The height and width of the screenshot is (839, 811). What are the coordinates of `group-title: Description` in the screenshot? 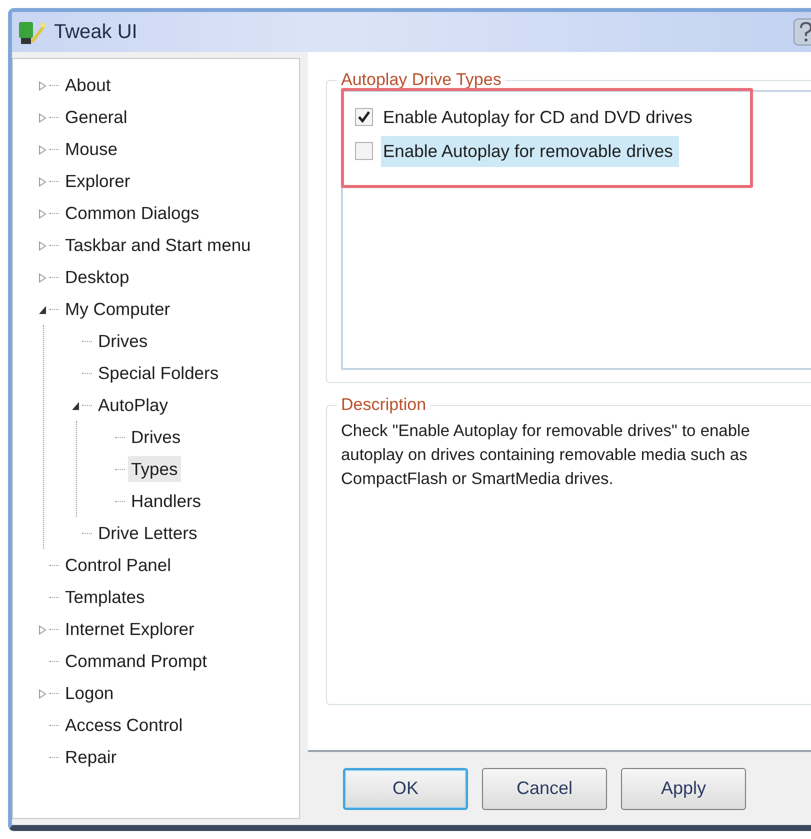 It's located at (384, 405).